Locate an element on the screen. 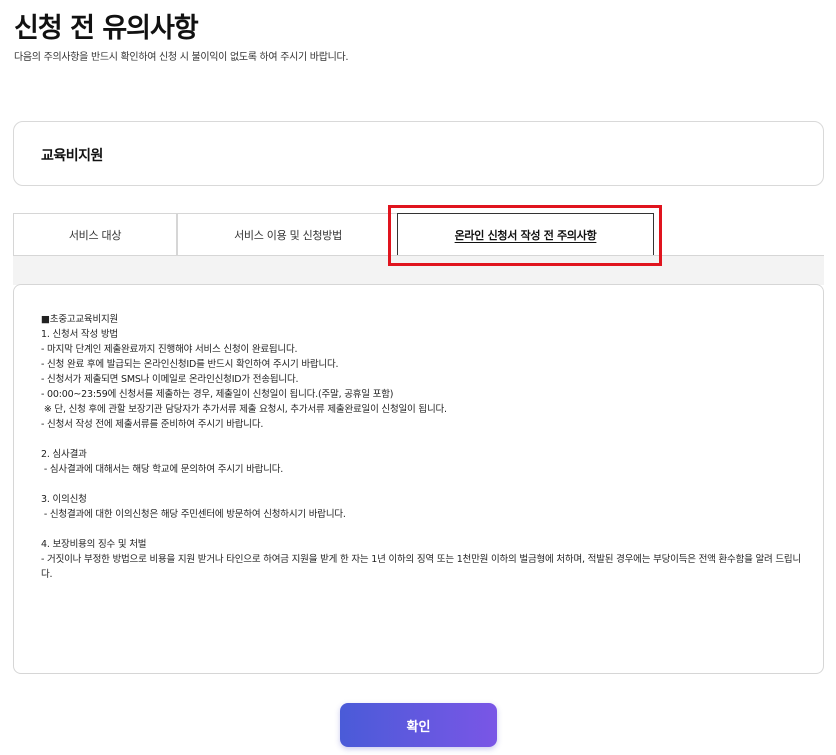  content-line: - 신청서가 제출되면 SMS나 이메일로 온라인신청ID가 전송됩니다. is located at coordinates (170, 379).